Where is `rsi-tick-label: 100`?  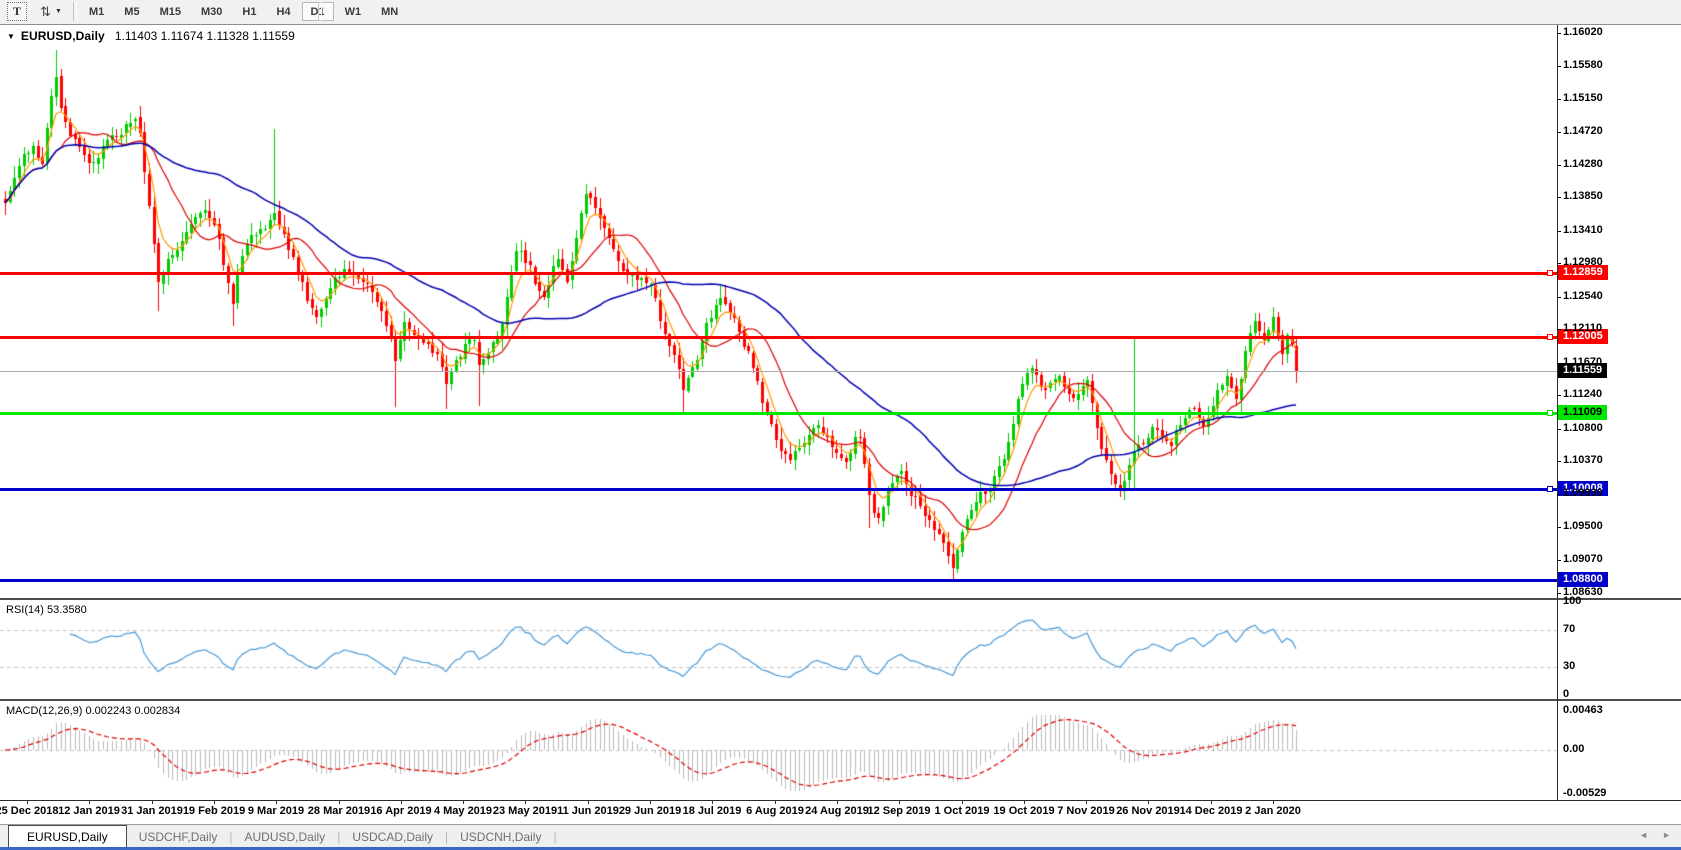 rsi-tick-label: 100 is located at coordinates (1572, 601).